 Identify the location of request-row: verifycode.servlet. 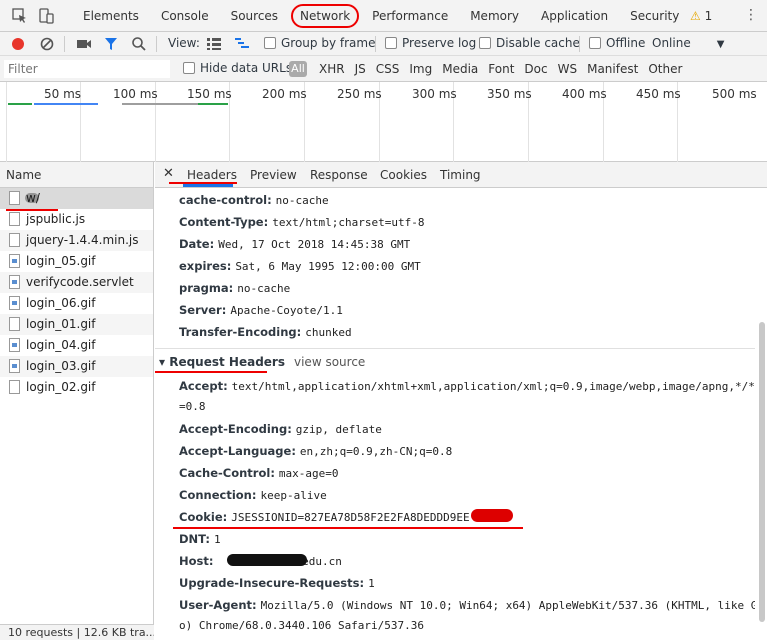
(76, 282).